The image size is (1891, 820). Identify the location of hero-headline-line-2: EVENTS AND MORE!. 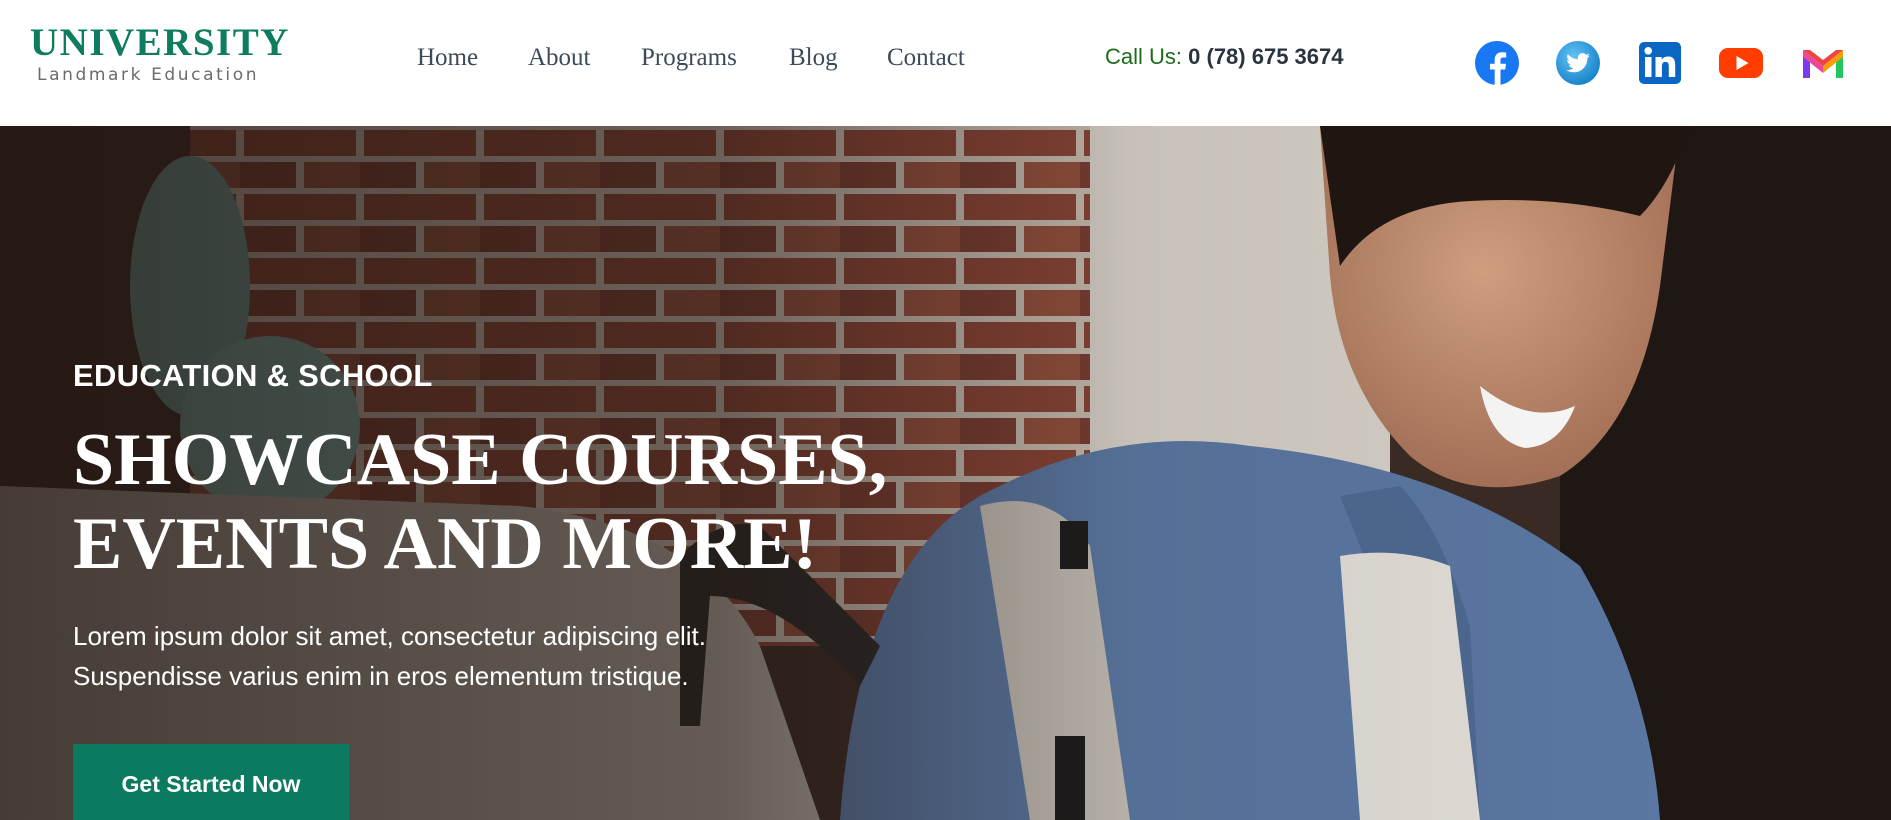
(445, 544).